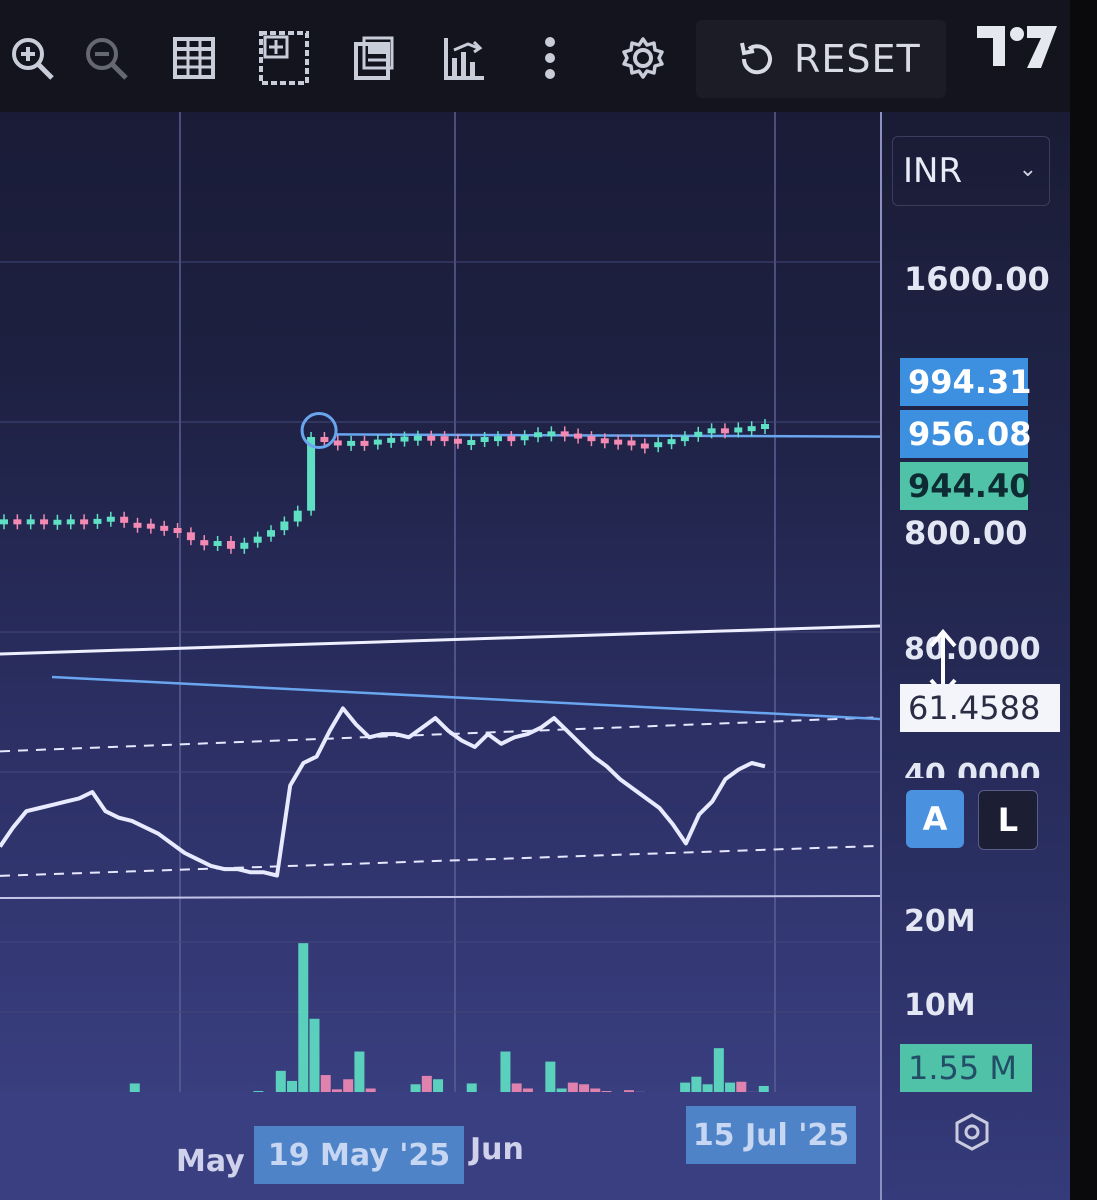 Image resolution: width=1097 pixels, height=1200 pixels. Describe the element at coordinates (756, 58) in the screenshot. I see `reset-icon` at that location.